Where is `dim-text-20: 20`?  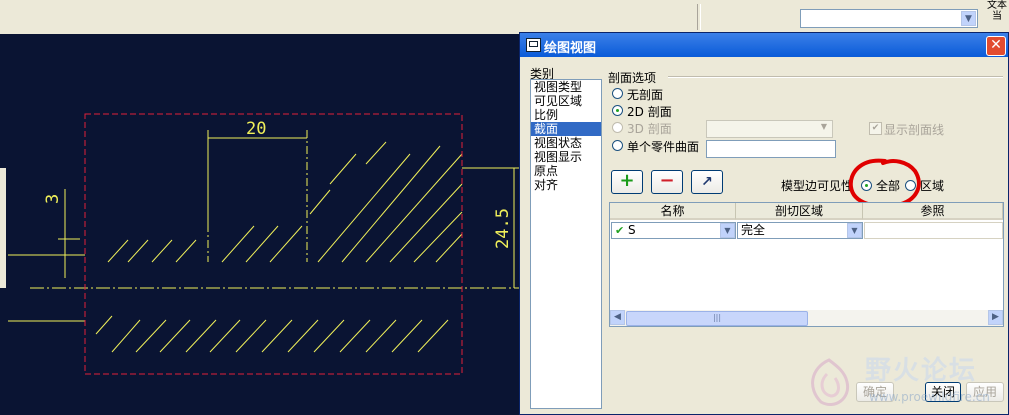 dim-text-20: 20 is located at coordinates (256, 129).